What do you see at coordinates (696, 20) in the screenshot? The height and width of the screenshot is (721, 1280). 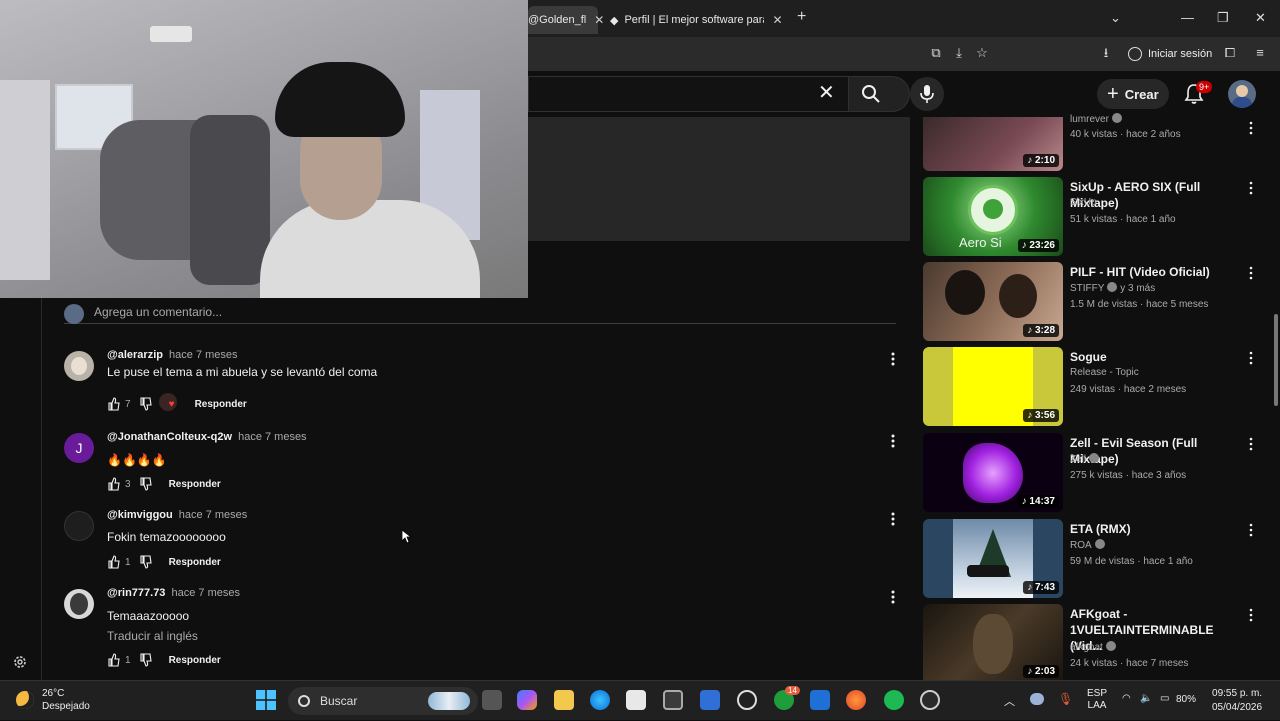 I see `tab-perfil: ◆ Perfil | El mejor software para p ✕` at bounding box center [696, 20].